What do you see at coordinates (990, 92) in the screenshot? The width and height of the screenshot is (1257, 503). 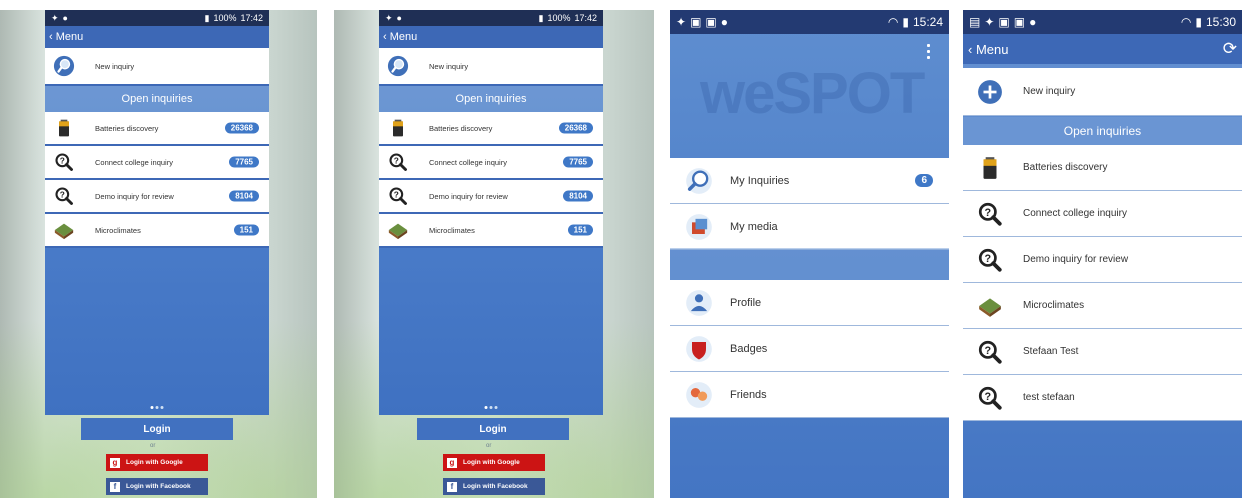 I see `plus-icon` at bounding box center [990, 92].